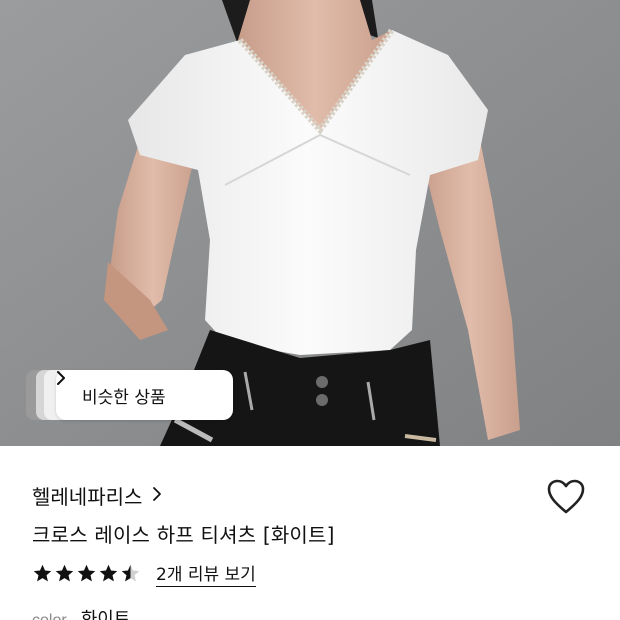 The image size is (620, 620). I want to click on color-value: 화이트, so click(105, 614).